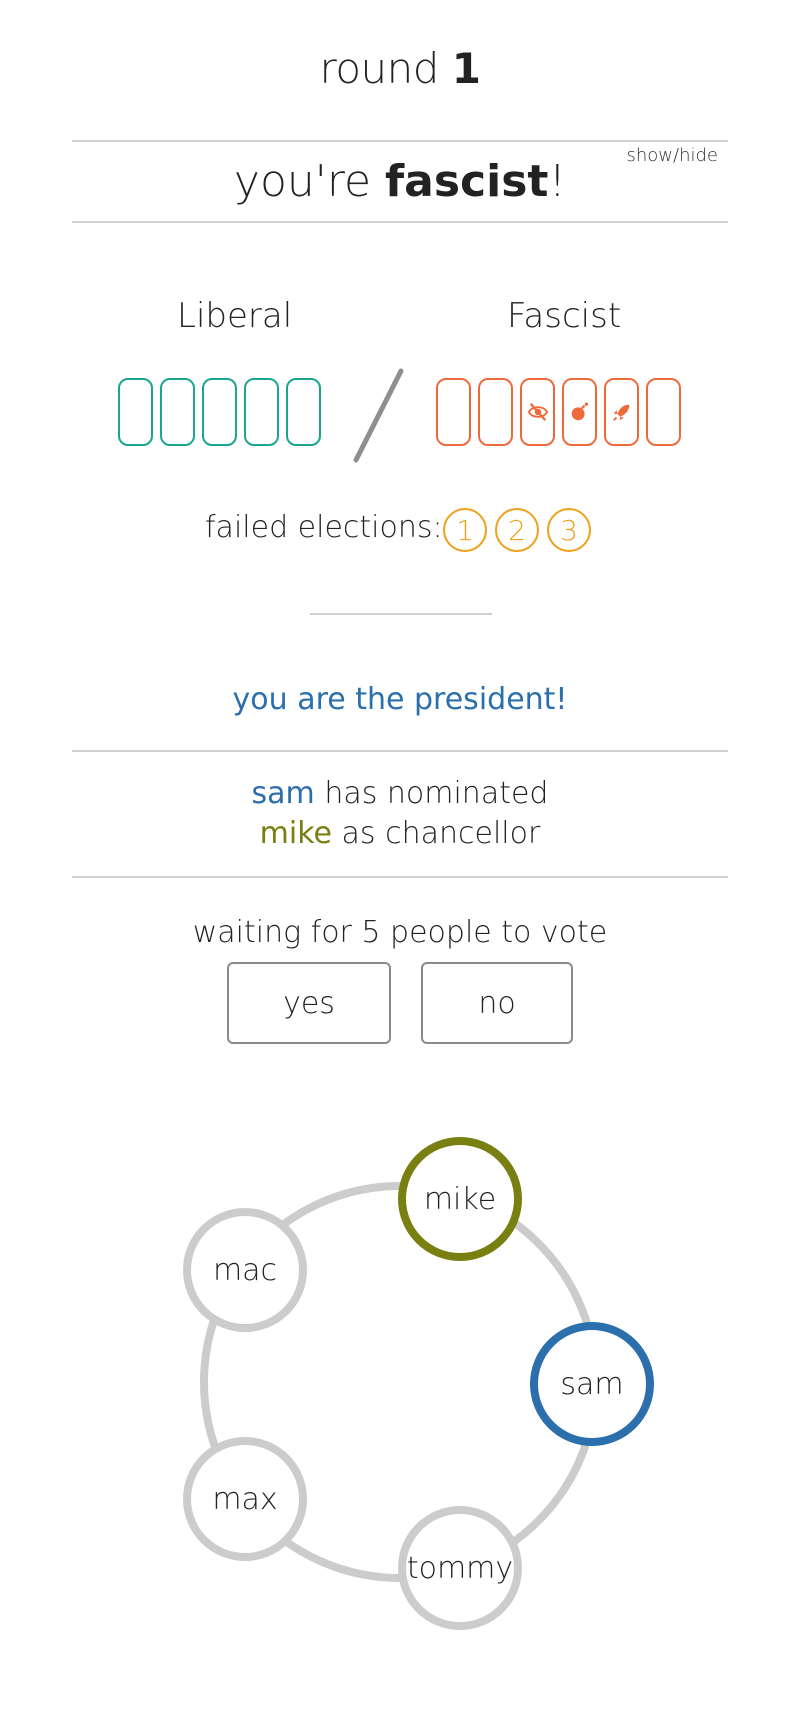 The height and width of the screenshot is (1710, 800). I want to click on player-name-sam: sam, so click(592, 1384).